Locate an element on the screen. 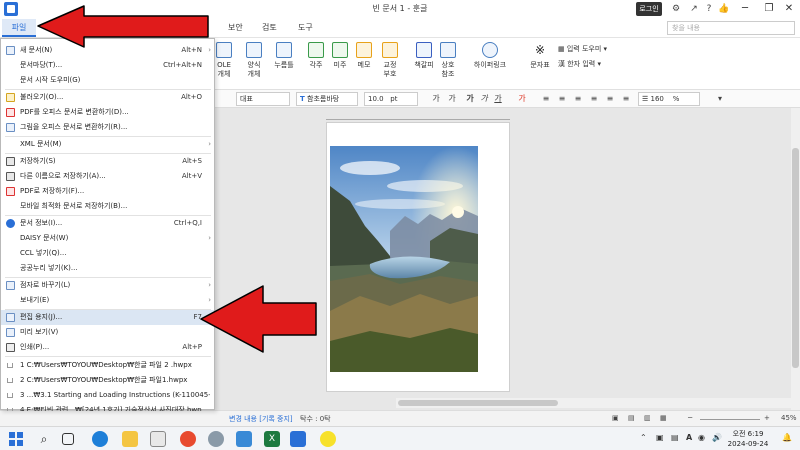 This screenshot has height=450, width=800. font-select: T 함초롬바탕 is located at coordinates (327, 99).